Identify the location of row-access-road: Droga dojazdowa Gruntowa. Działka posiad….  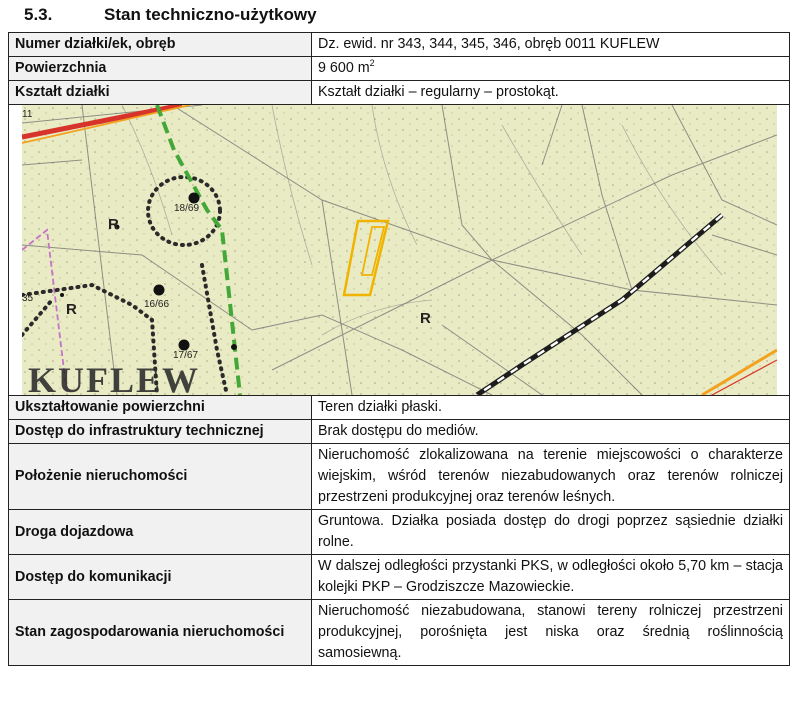
(399, 532).